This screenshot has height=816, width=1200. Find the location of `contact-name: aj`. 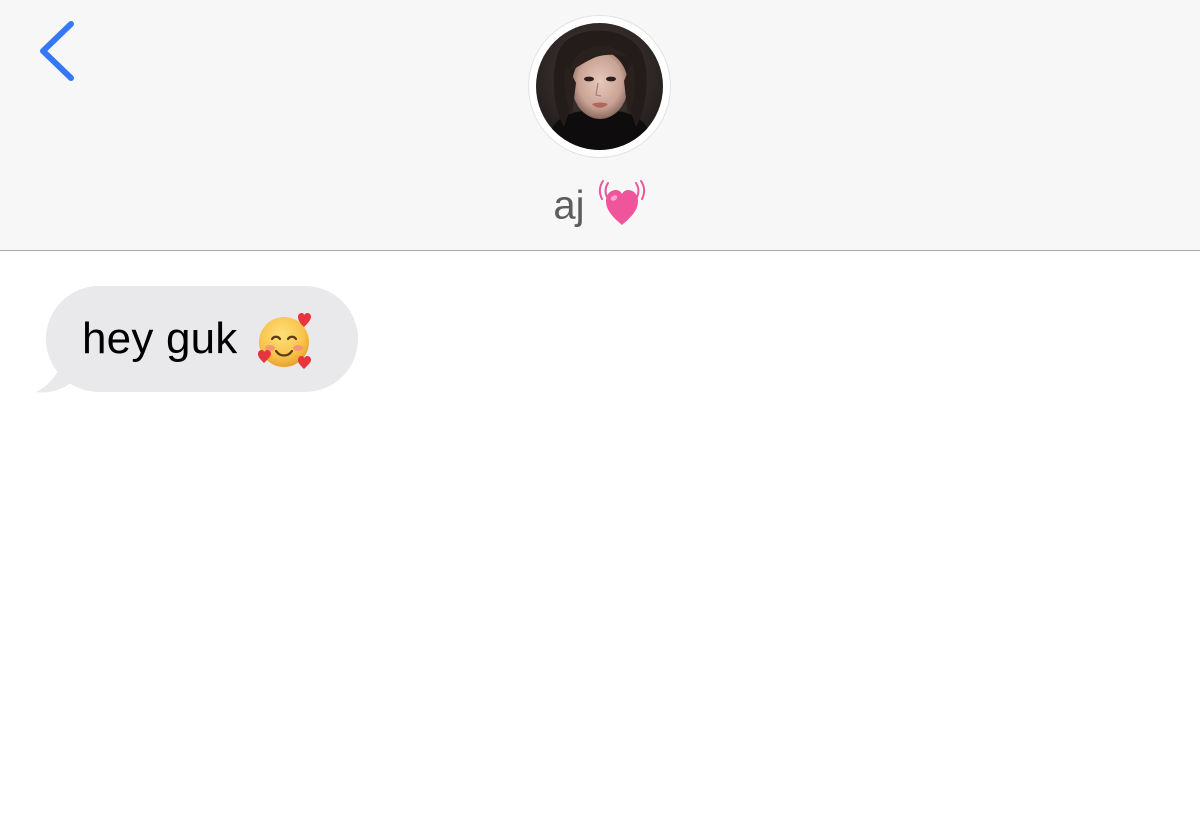

contact-name: aj is located at coordinates (600, 204).